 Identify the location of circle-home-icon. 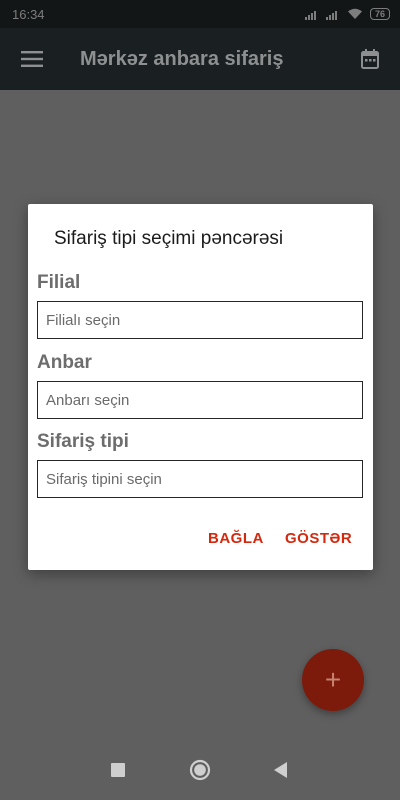
(200, 770).